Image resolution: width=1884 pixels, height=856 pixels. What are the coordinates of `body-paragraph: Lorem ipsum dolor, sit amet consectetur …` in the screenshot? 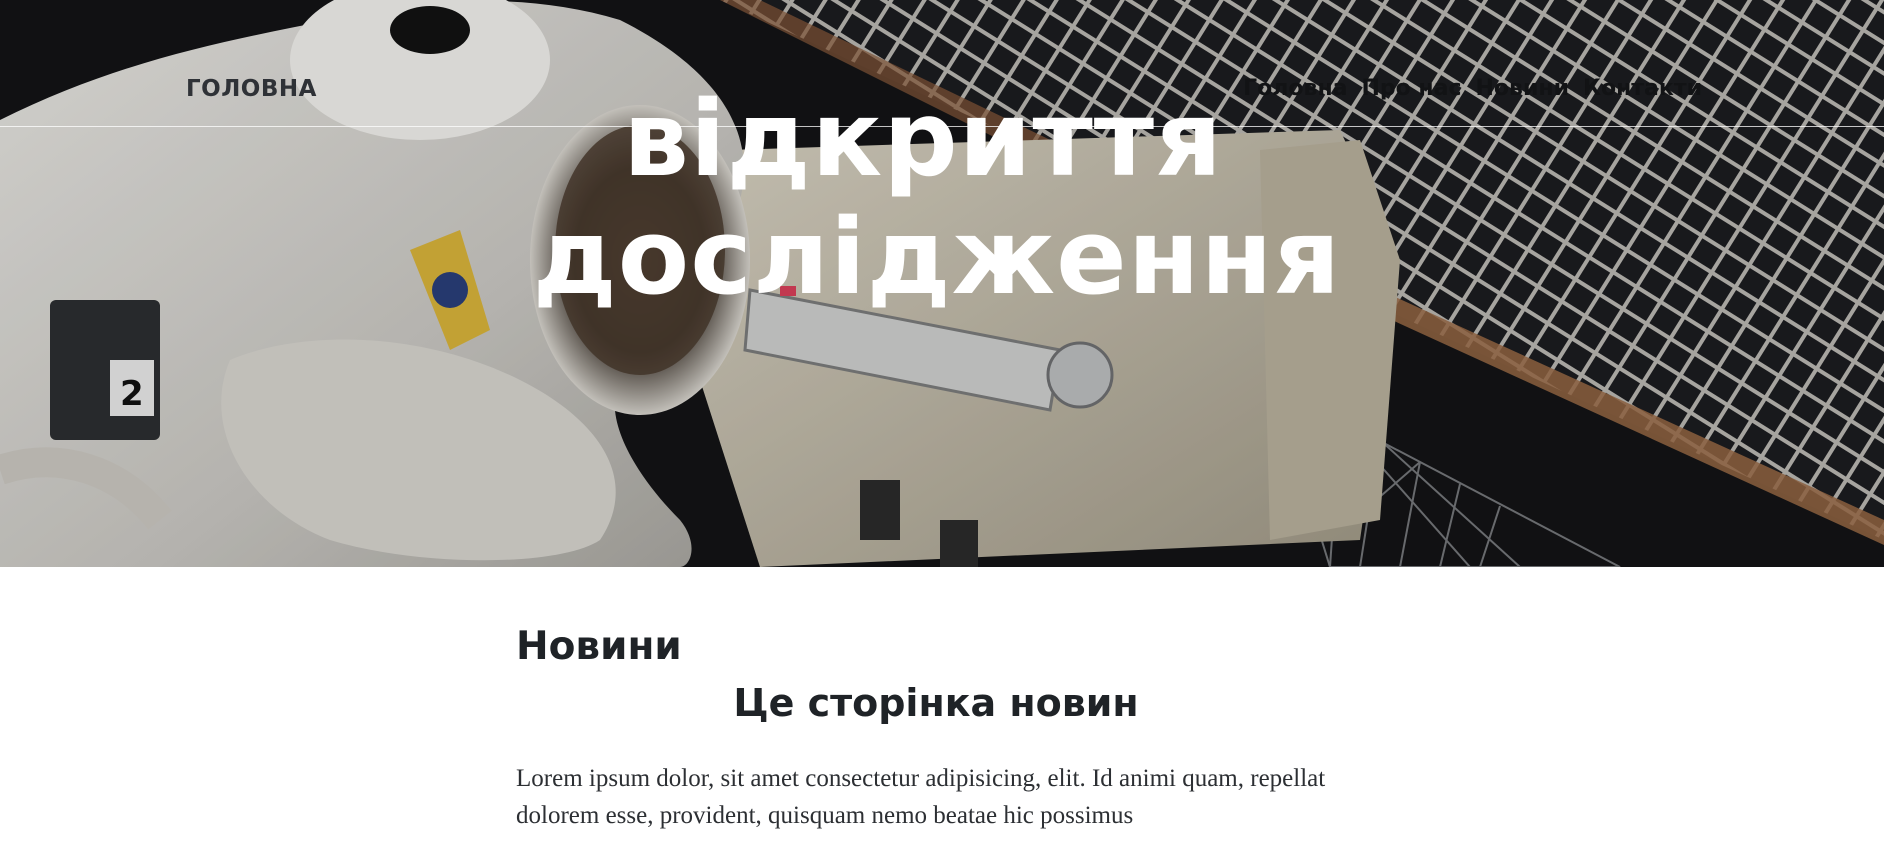 It's located at (921, 797).